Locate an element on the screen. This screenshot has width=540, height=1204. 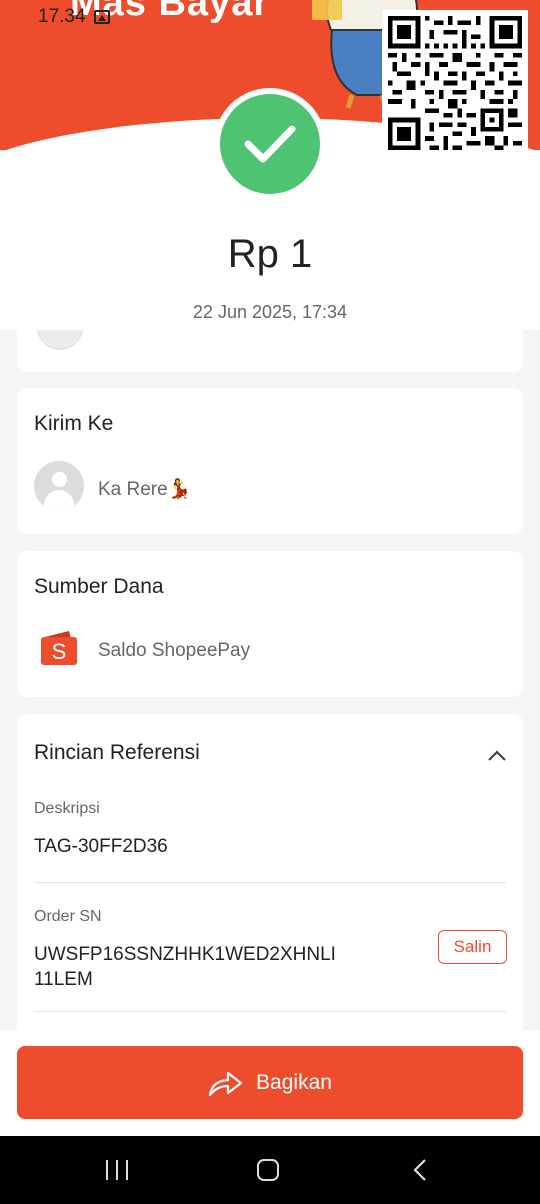
description-value: TAG-30FF2D36 is located at coordinates (101, 846).